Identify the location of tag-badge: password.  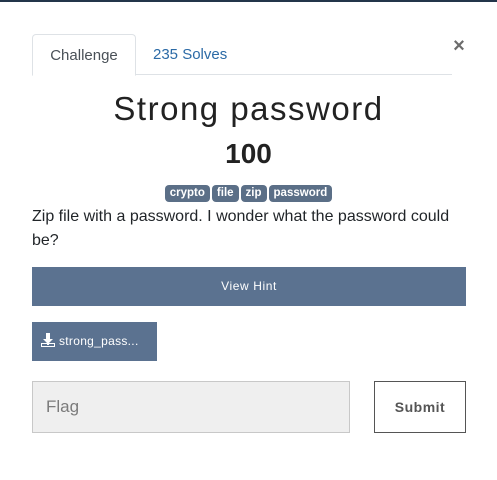
(300, 193).